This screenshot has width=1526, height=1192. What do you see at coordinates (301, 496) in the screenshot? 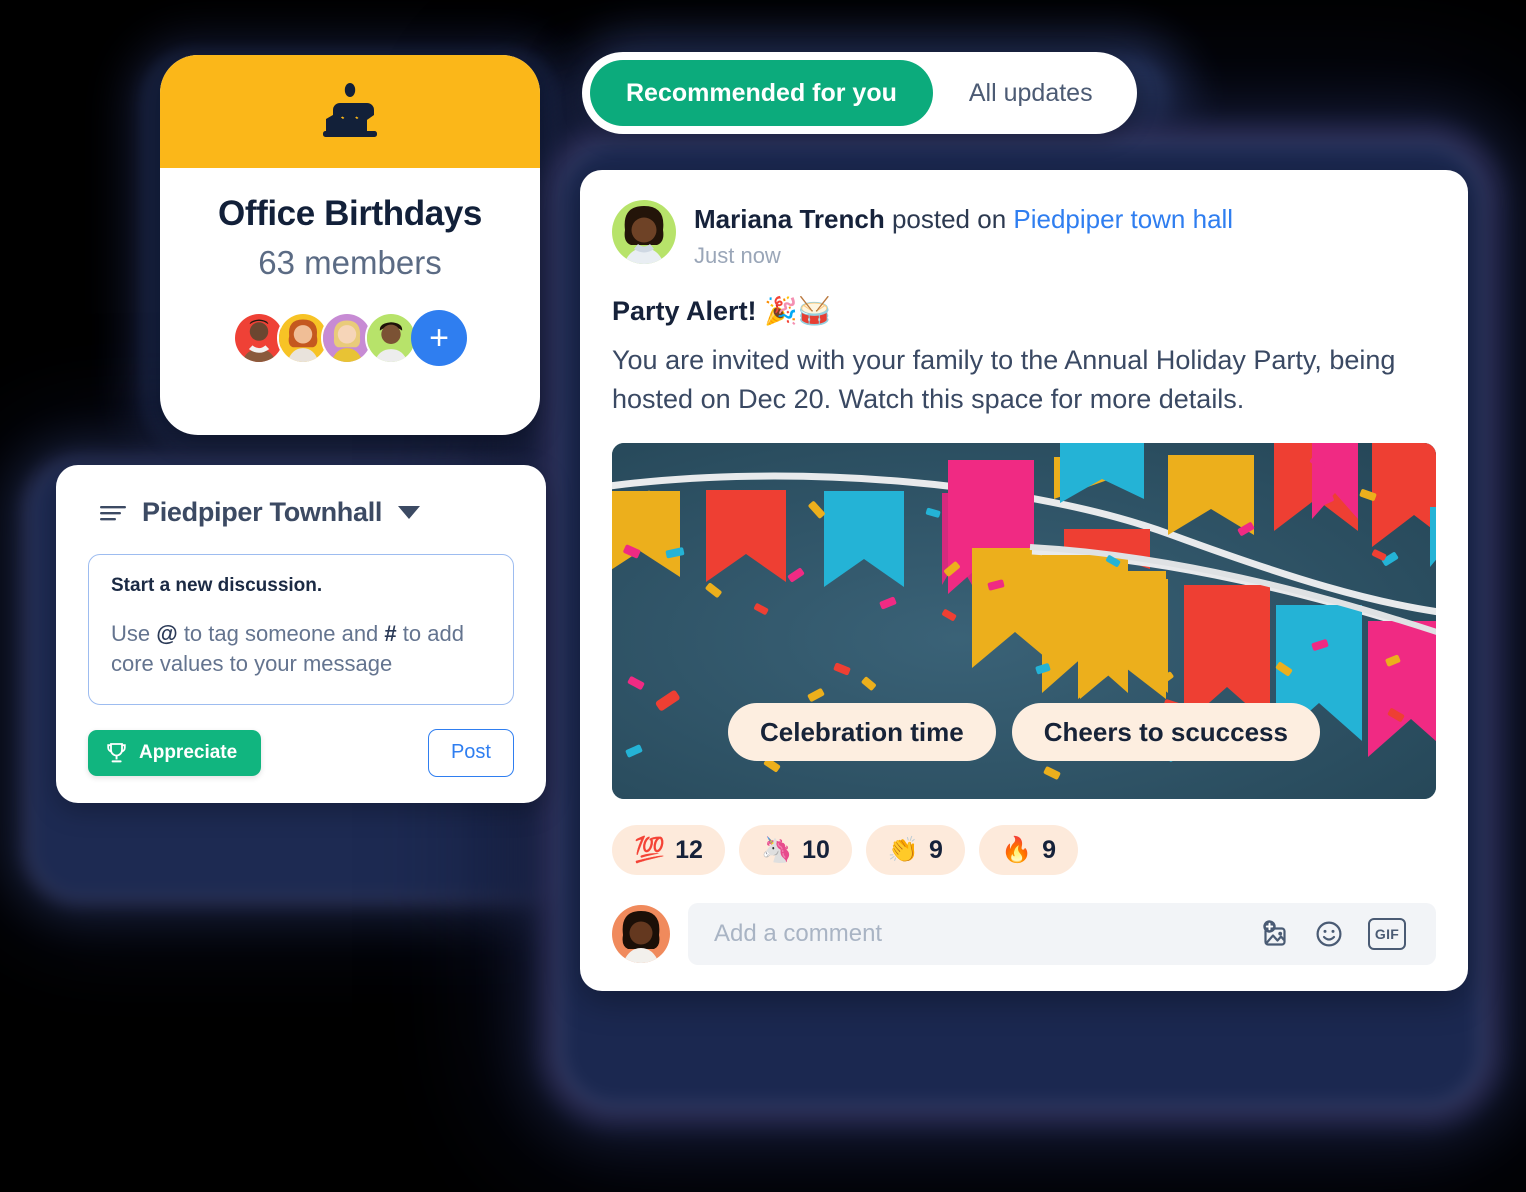
I see `composer-header: Piedpiper Townhall` at bounding box center [301, 496].